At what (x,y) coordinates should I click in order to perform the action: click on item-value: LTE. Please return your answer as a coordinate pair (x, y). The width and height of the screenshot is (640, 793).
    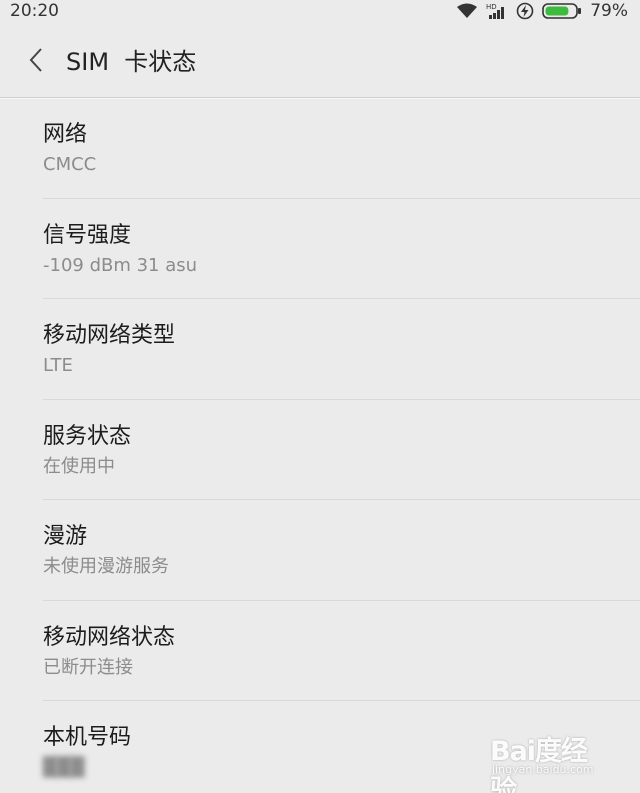
    Looking at the image, I should click on (58, 365).